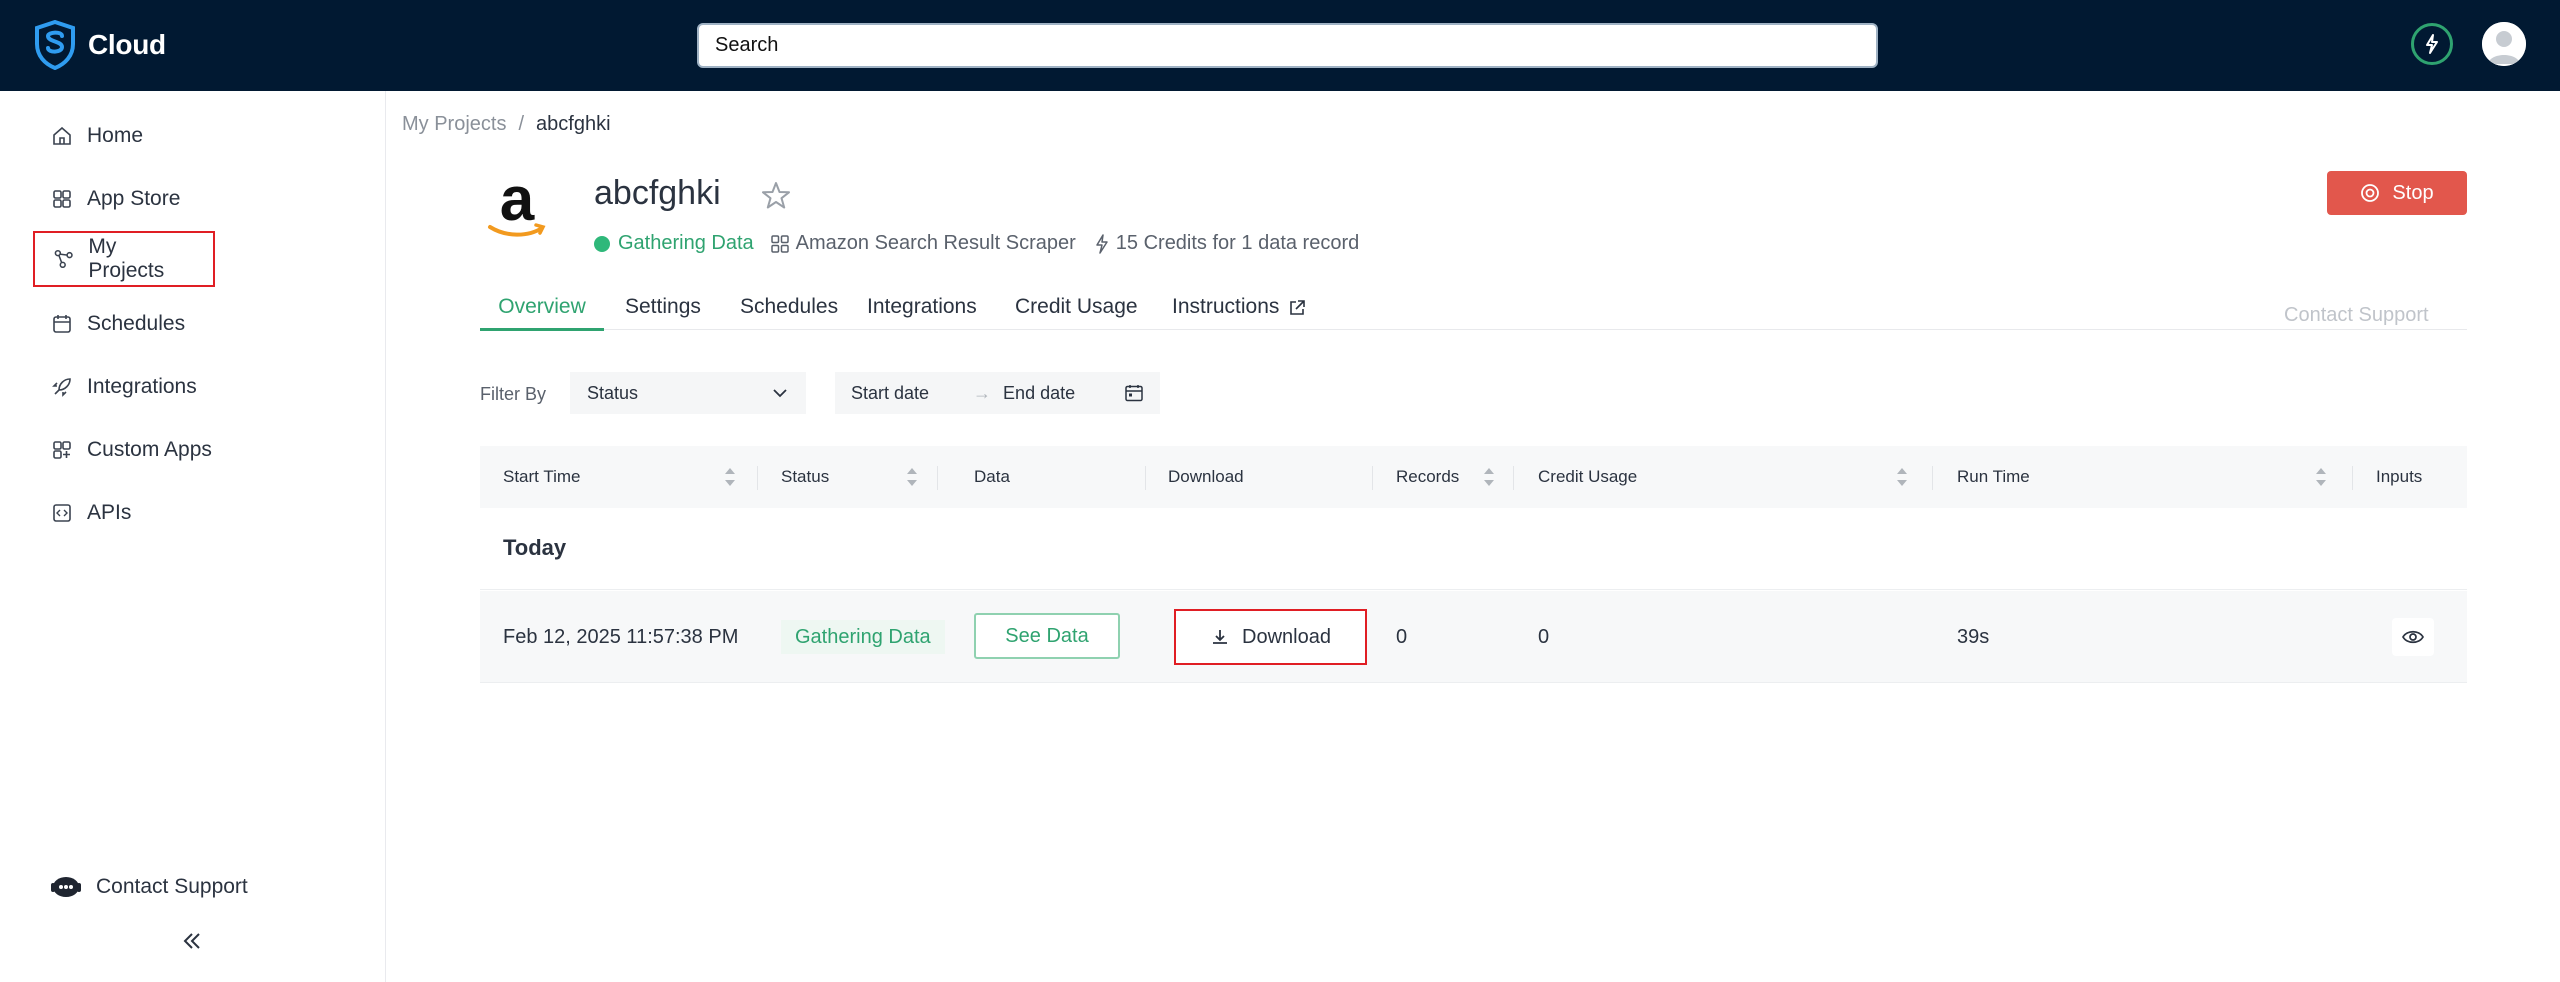 This screenshot has height=982, width=2560. What do you see at coordinates (1473, 549) in the screenshot?
I see `table-group-row: Today` at bounding box center [1473, 549].